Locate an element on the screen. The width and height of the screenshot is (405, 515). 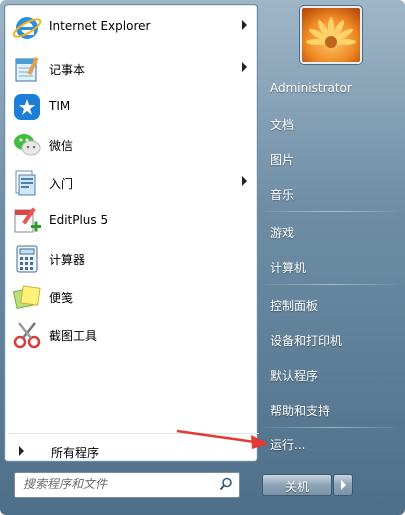
shutdown-options-button is located at coordinates (343, 485).